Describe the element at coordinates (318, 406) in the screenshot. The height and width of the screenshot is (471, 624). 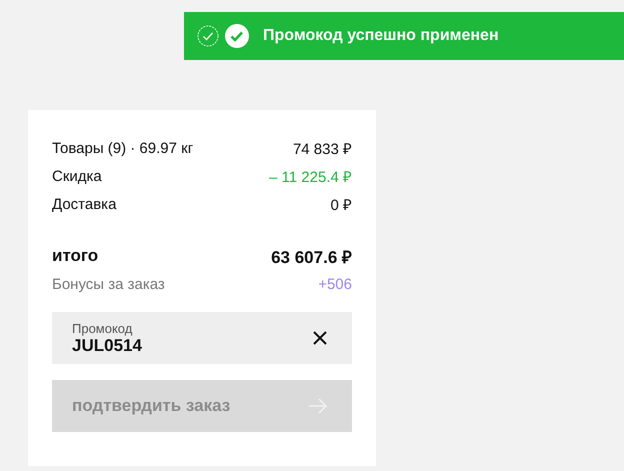
I see `arrow-right-icon` at that location.